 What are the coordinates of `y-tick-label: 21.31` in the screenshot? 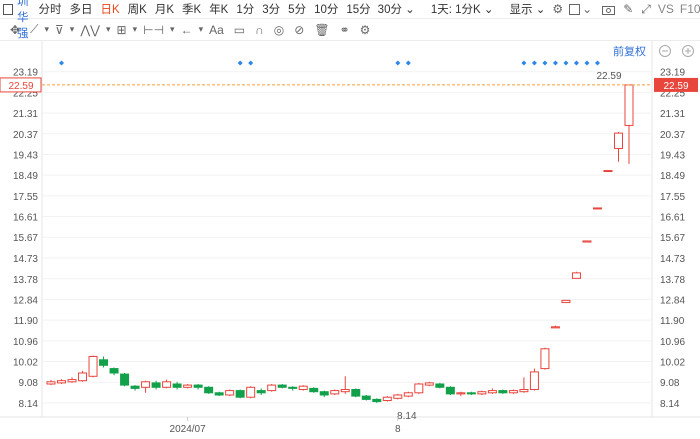 It's located at (672, 114).